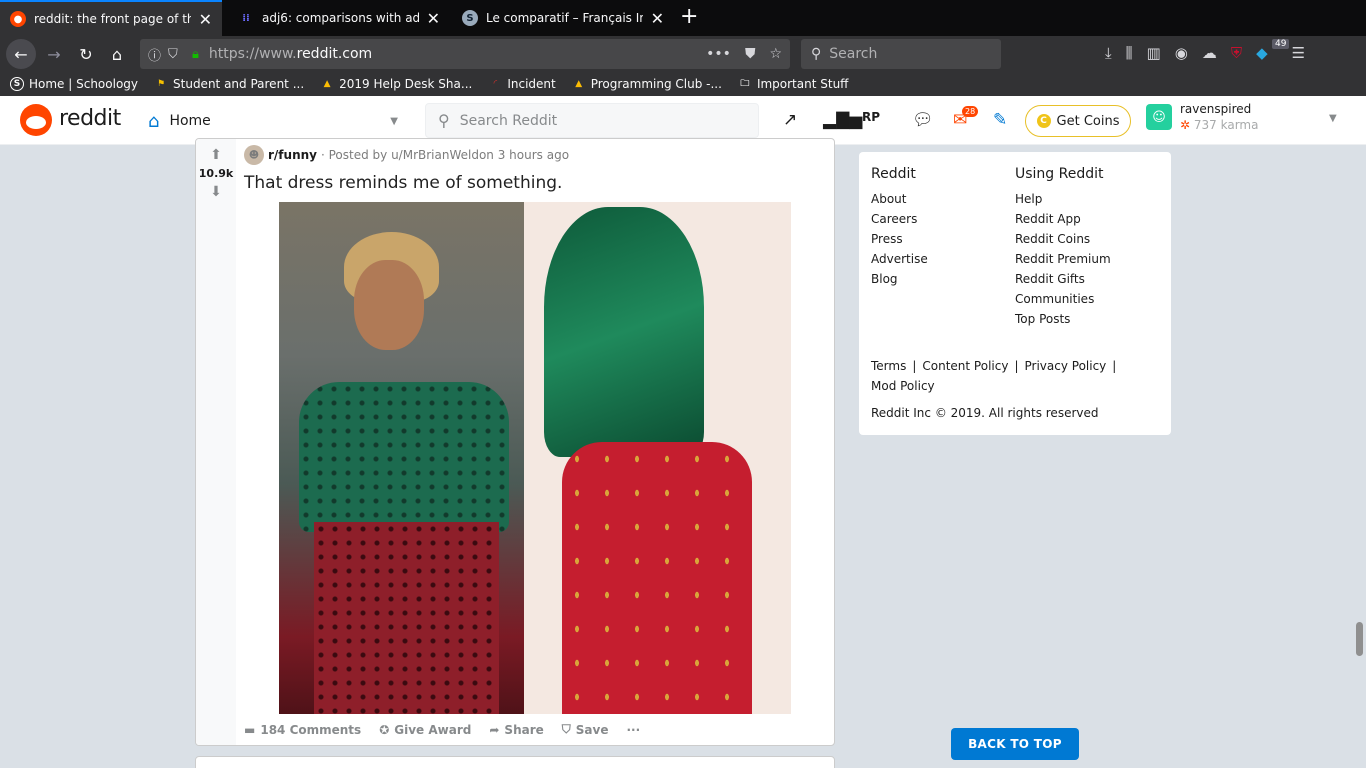 The width and height of the screenshot is (1366, 768). What do you see at coordinates (592, 120) in the screenshot?
I see `reddit-search-input: ⚲ Search Reddit` at bounding box center [592, 120].